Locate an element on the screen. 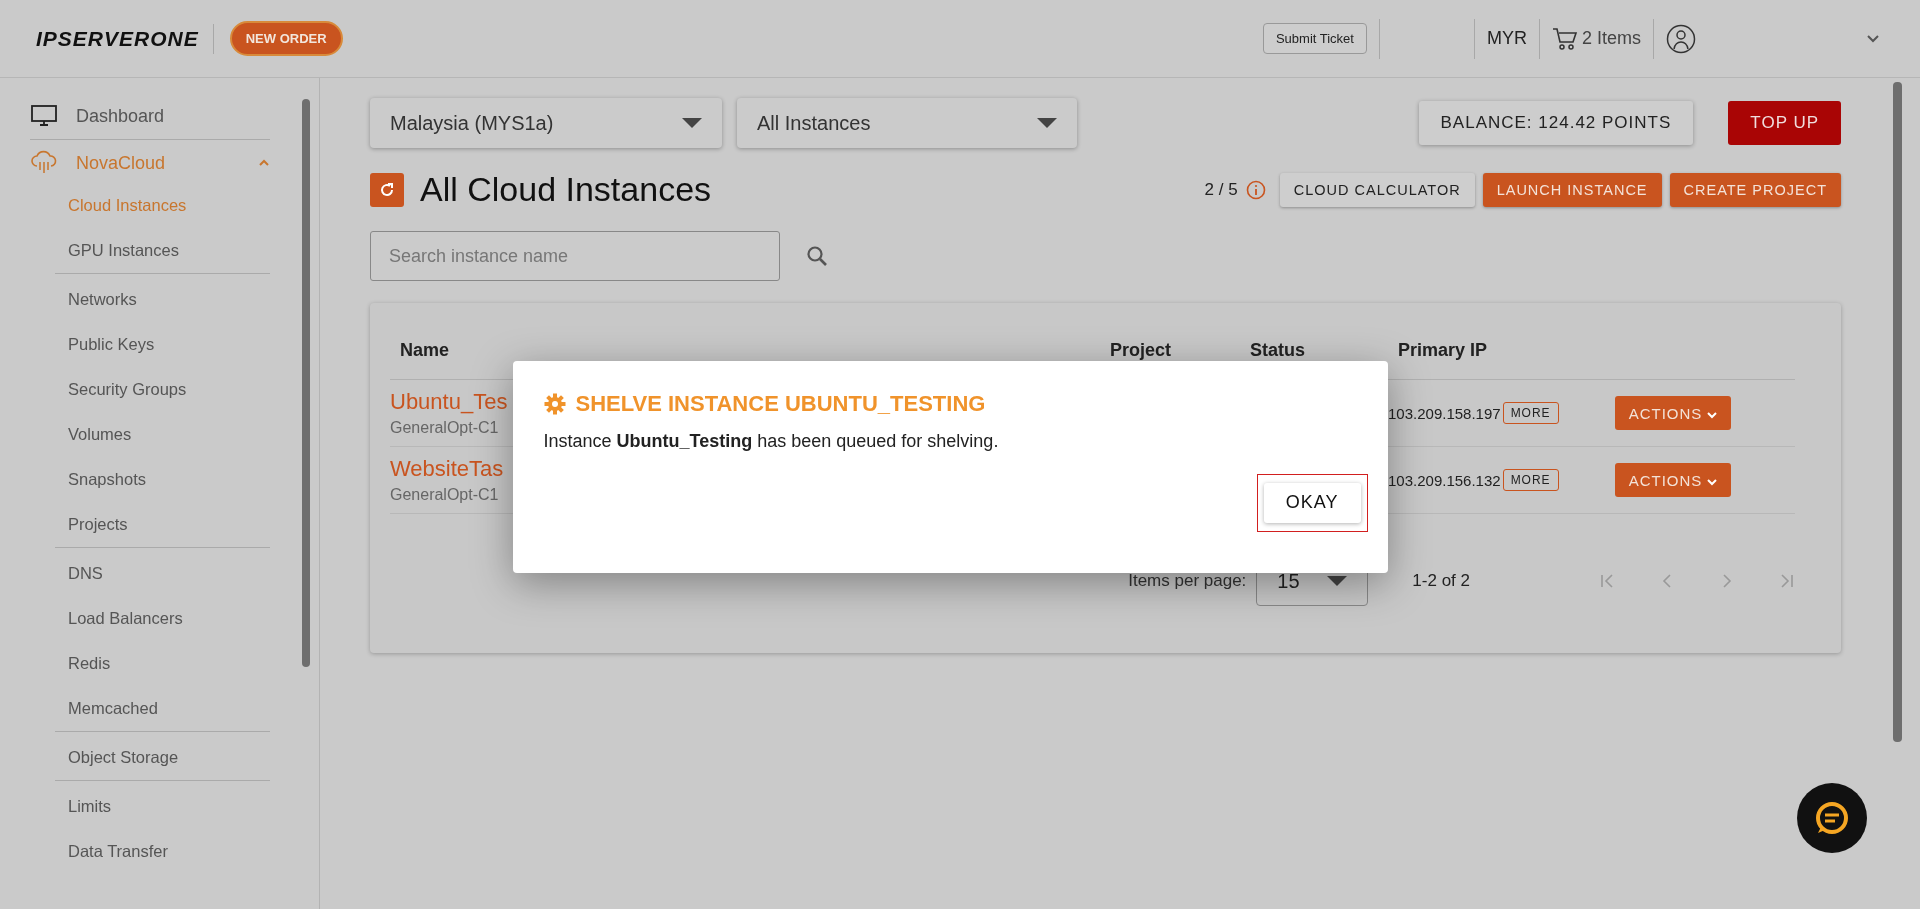 Image resolution: width=1920 pixels, height=909 pixels. last-page-icon is located at coordinates (1787, 581).